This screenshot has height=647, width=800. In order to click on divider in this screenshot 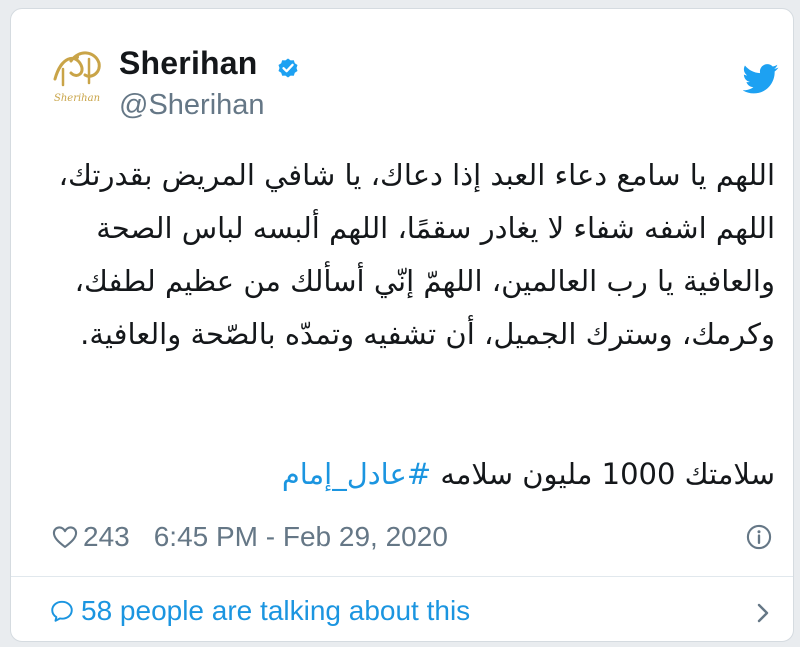, I will do `click(402, 576)`.